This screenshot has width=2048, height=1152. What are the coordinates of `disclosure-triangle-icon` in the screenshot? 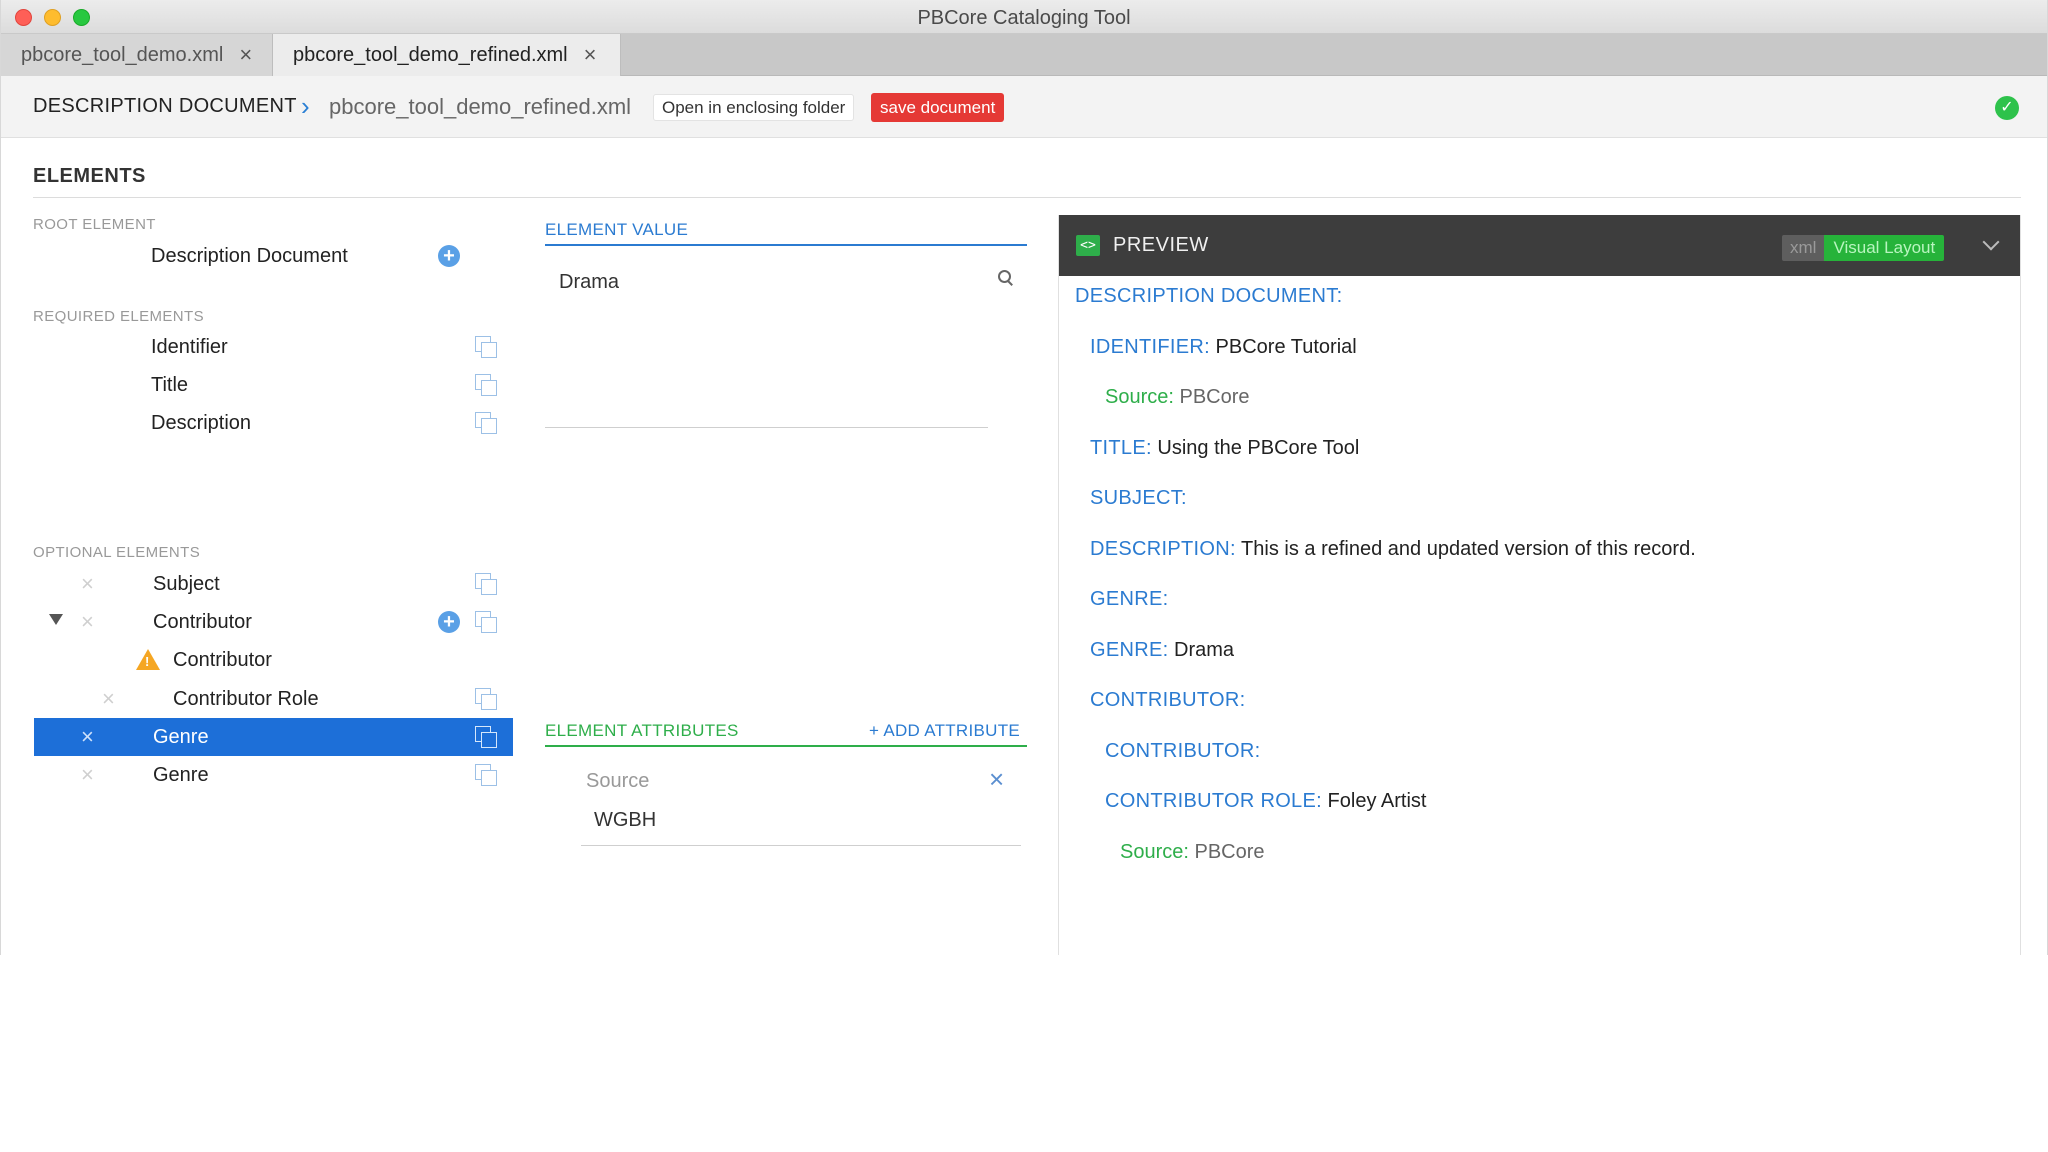 It's located at (56, 619).